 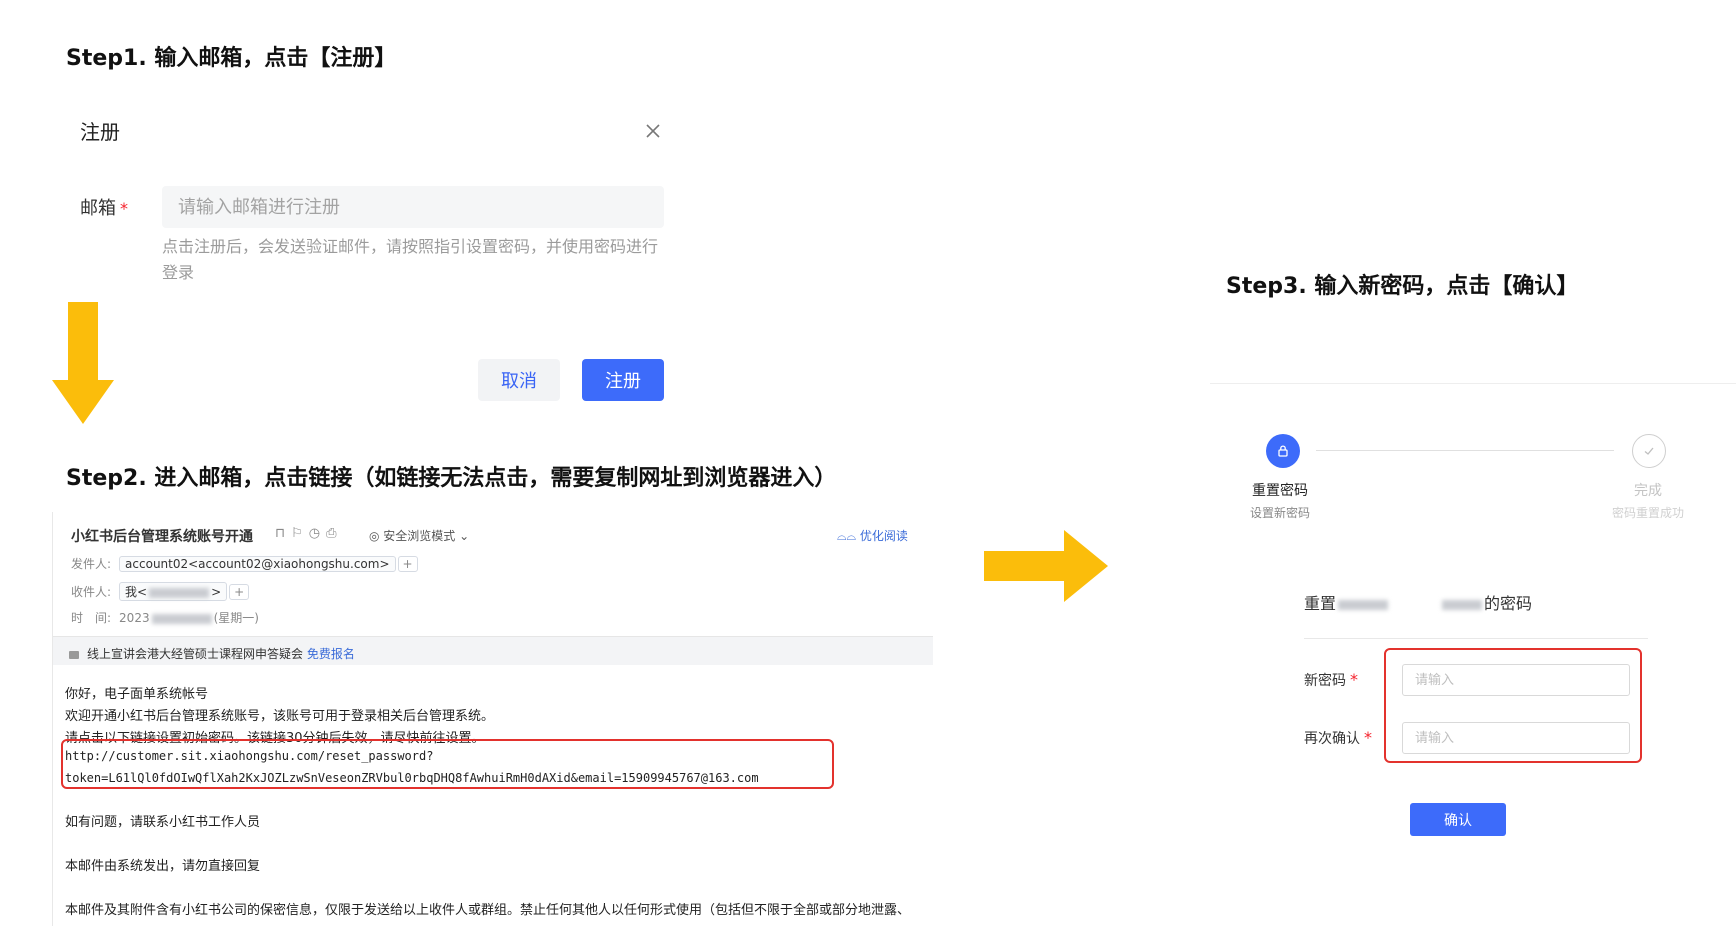 I want to click on glasses-icon: ⌓⌓, so click(x=848, y=536).